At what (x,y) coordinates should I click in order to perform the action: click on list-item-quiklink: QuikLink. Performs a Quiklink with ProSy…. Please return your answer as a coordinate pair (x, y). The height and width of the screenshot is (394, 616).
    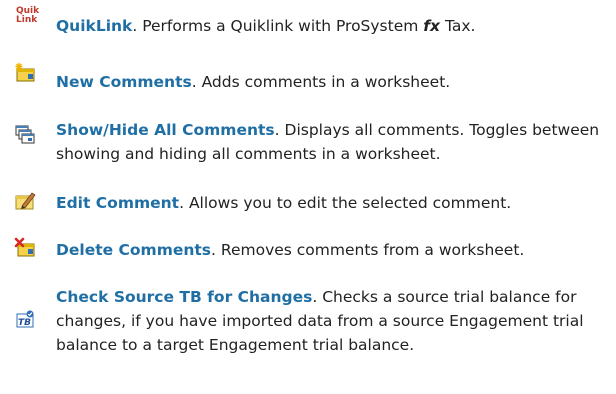
    Looking at the image, I should click on (335, 26).